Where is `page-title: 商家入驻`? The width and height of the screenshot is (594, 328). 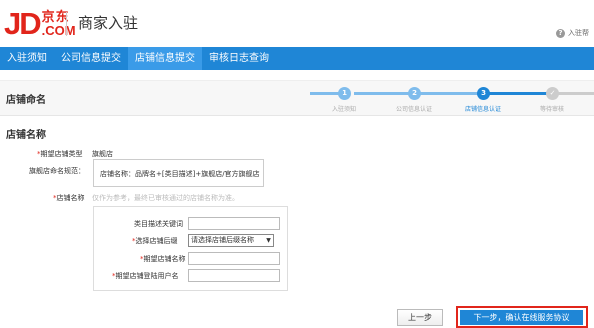 page-title: 商家入驻 is located at coordinates (108, 23).